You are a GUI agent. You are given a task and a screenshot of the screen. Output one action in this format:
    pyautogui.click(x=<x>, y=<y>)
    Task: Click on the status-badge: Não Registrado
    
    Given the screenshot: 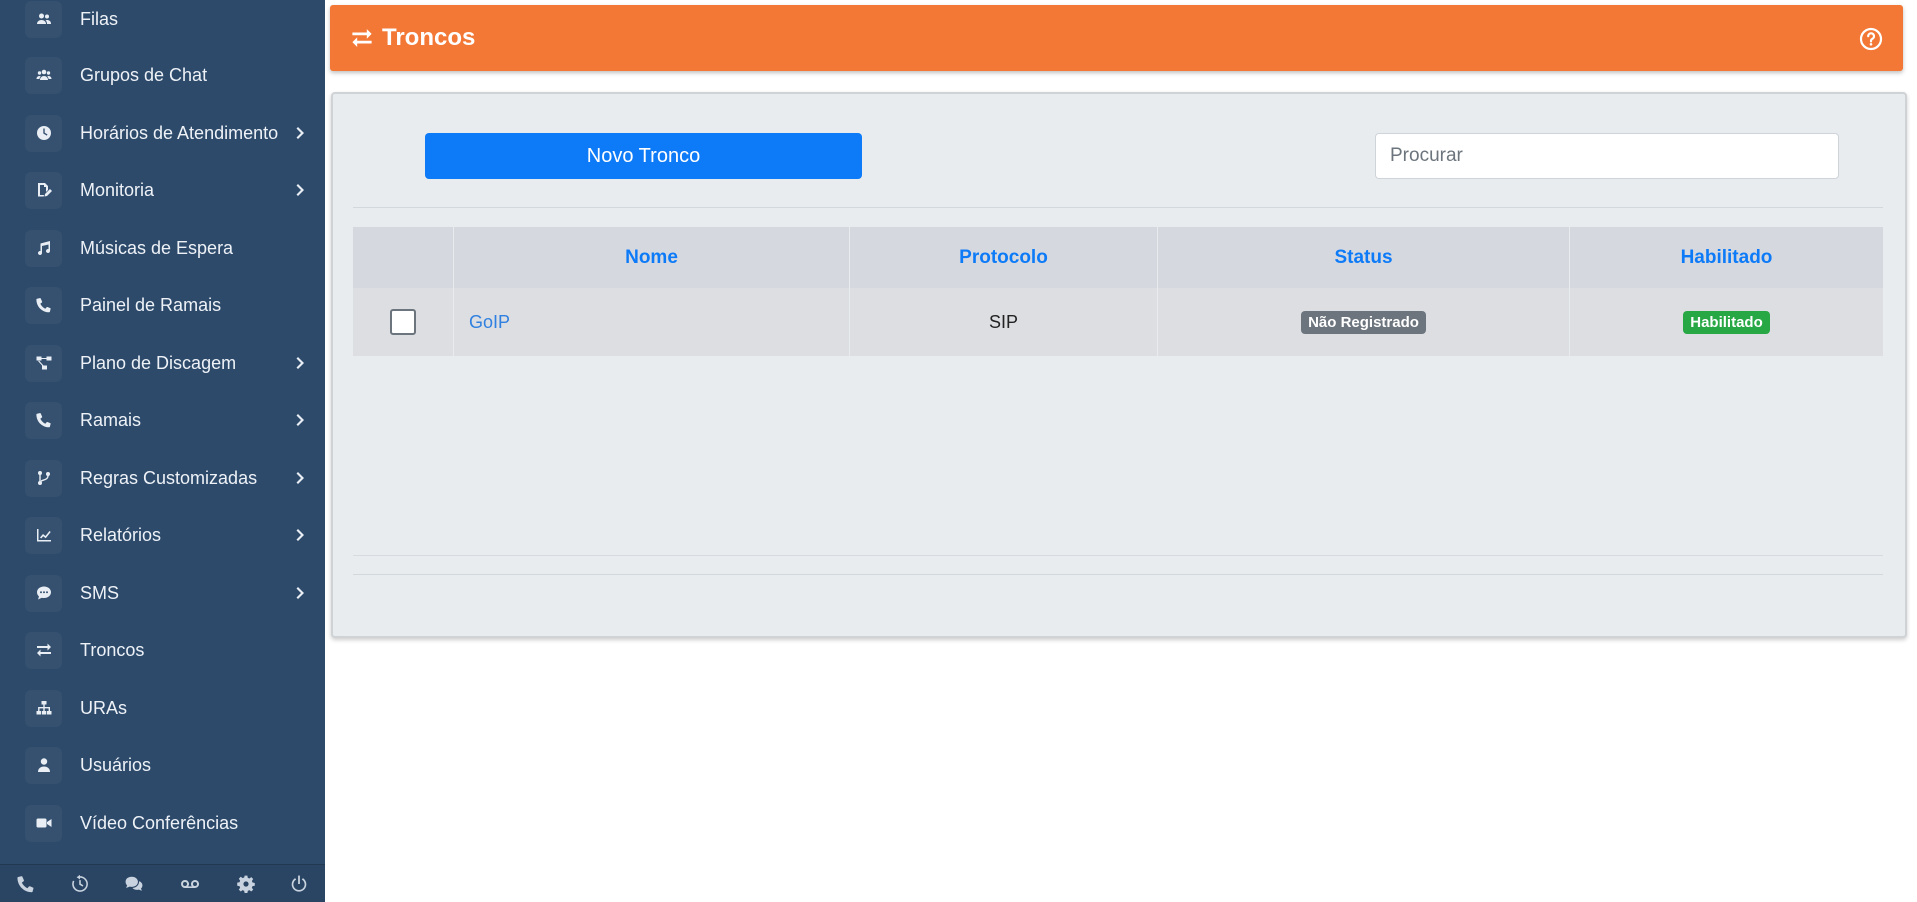 What is the action you would take?
    pyautogui.click(x=1363, y=322)
    